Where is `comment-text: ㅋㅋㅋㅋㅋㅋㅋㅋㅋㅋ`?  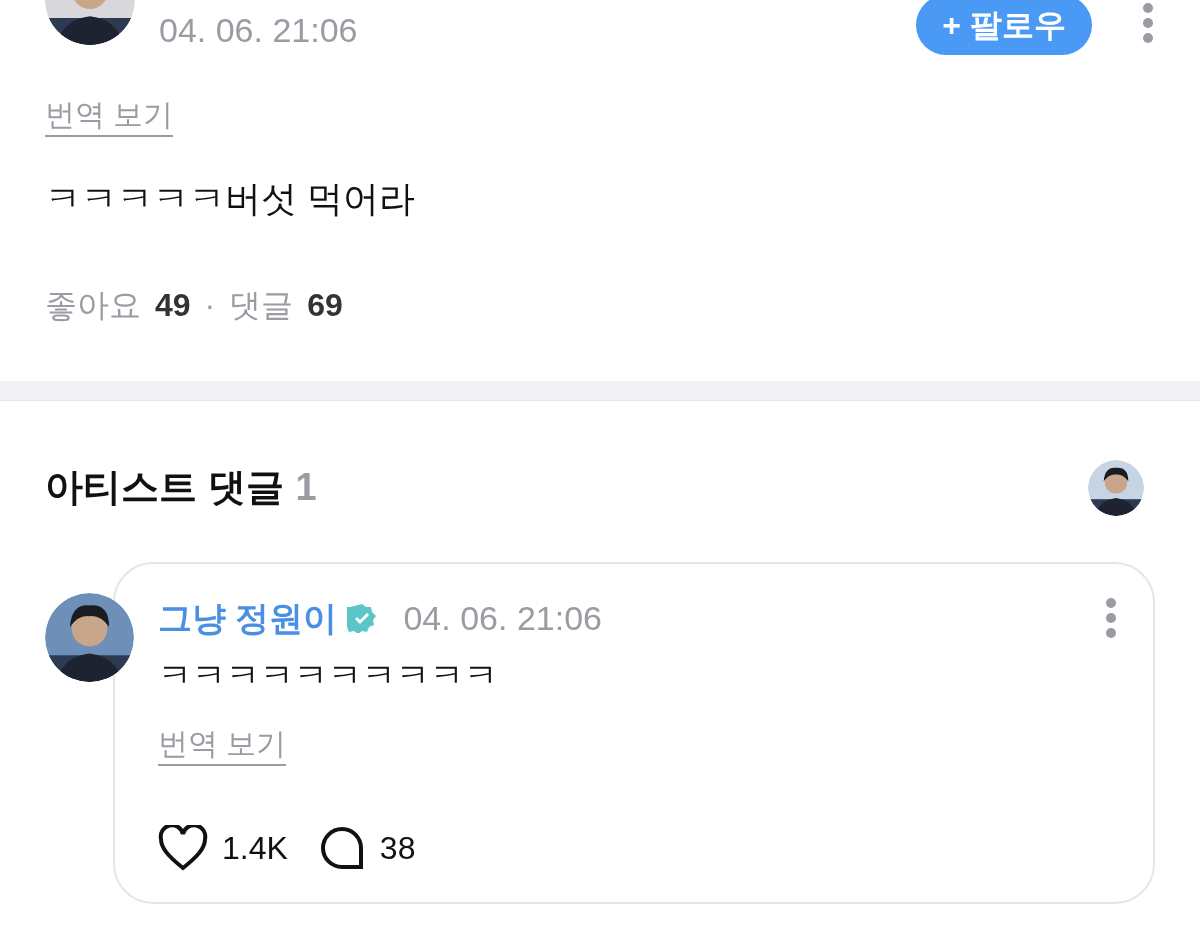 comment-text: ㅋㅋㅋㅋㅋㅋㅋㅋㅋㅋ is located at coordinates (328, 675).